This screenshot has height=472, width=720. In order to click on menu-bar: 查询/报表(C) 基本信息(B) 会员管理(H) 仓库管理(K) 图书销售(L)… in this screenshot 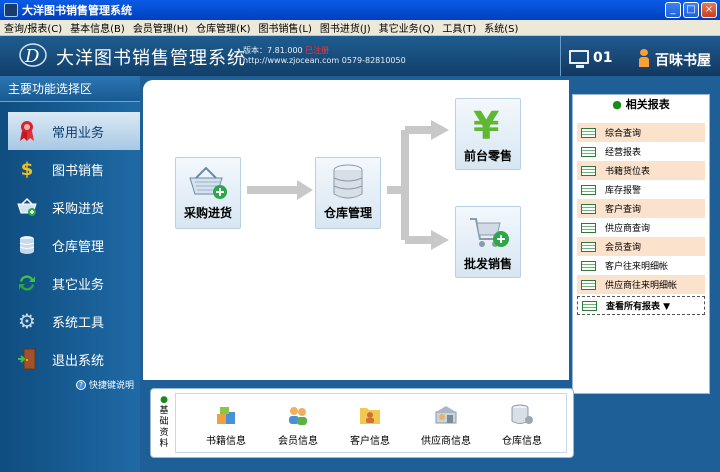, I will do `click(360, 28)`.